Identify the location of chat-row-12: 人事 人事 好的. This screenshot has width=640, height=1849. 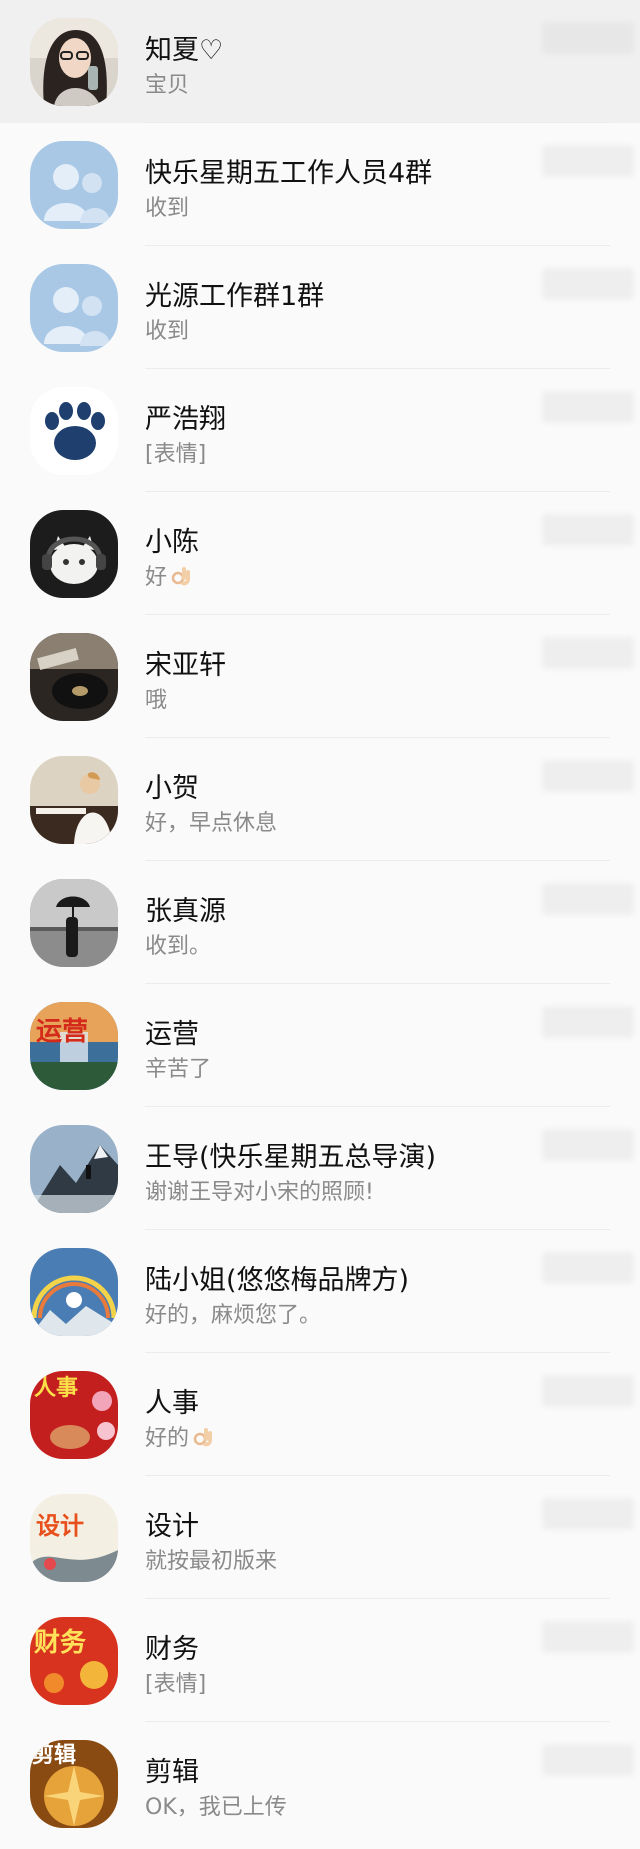
(320, 1414).